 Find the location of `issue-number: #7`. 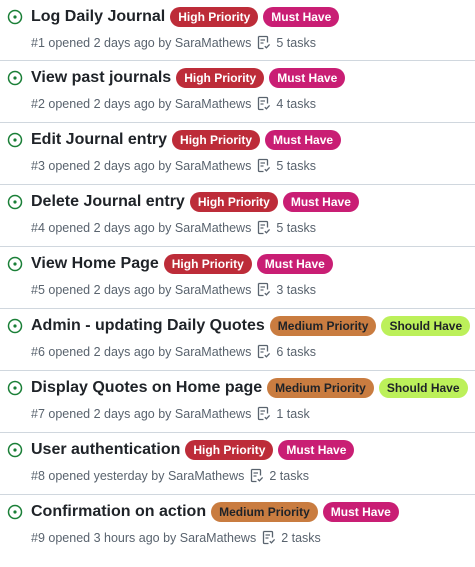

issue-number: #7 is located at coordinates (38, 413).